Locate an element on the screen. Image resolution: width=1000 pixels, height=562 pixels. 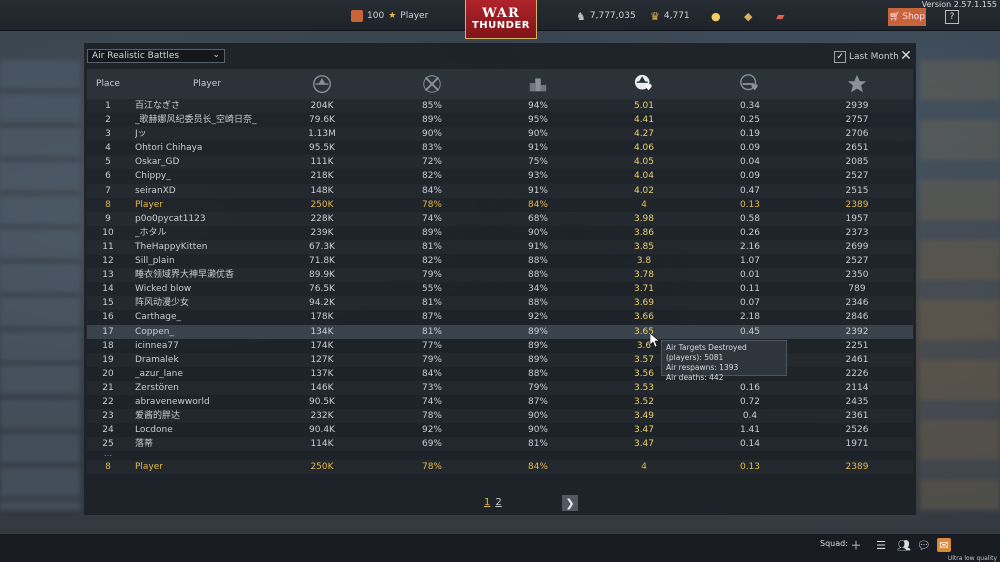
close-button: ✕ is located at coordinates (906, 56).